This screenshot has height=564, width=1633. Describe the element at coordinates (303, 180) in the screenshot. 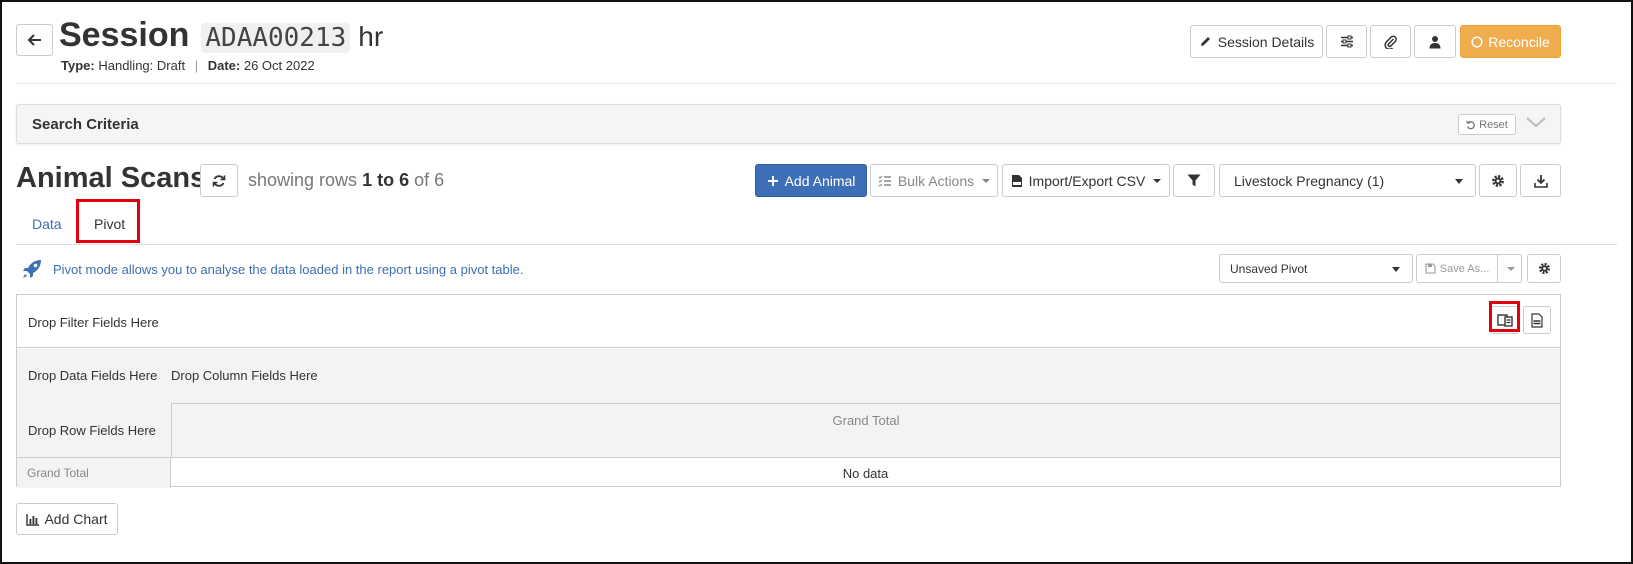

I see `showing-prefix: showing rows` at that location.